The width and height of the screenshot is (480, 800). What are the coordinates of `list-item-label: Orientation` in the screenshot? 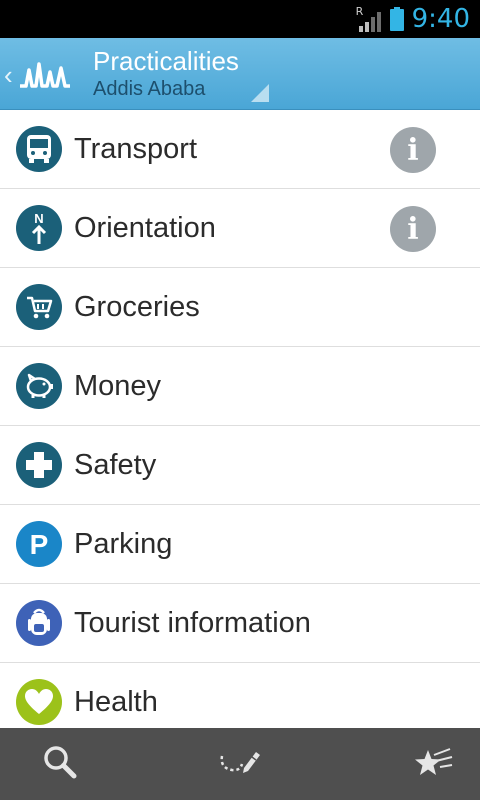 It's located at (145, 228).